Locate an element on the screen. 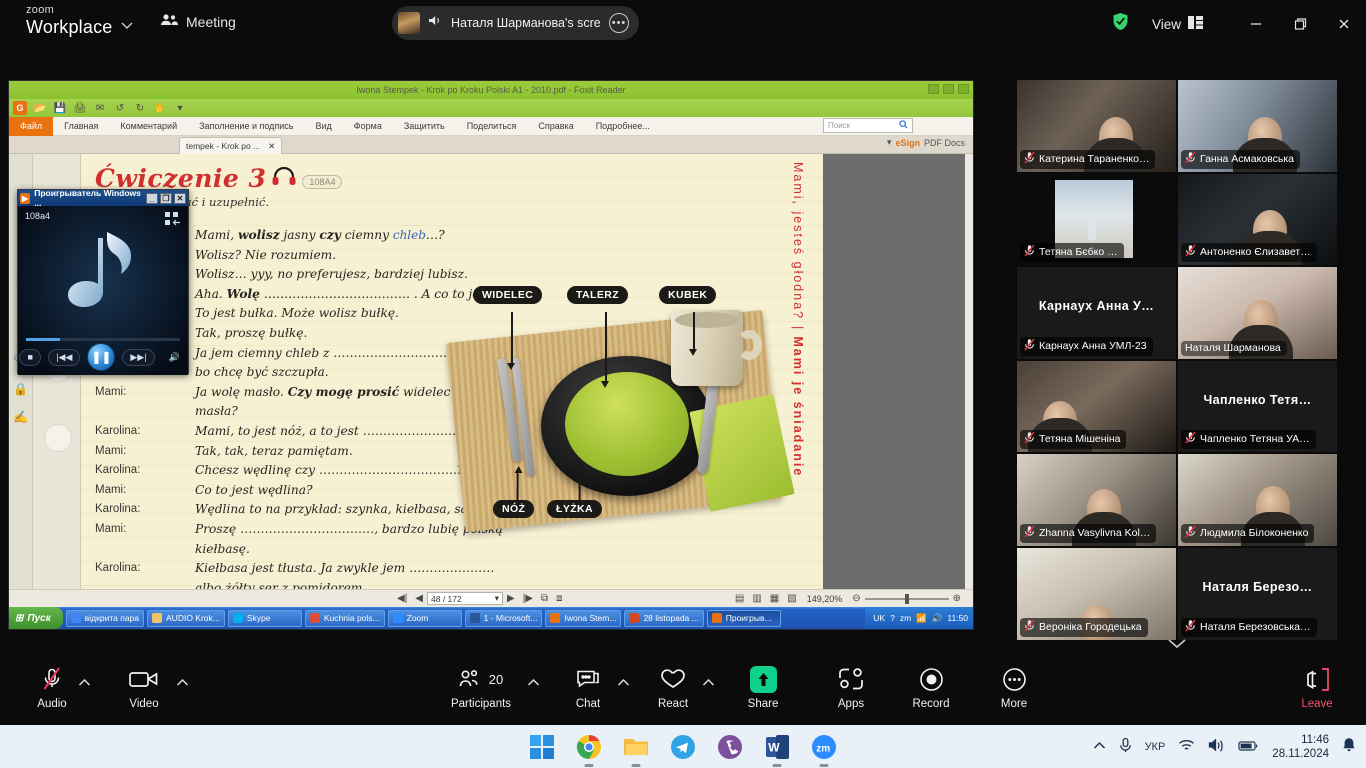 The image size is (1366, 768). stop-button: ■ is located at coordinates (30, 357).